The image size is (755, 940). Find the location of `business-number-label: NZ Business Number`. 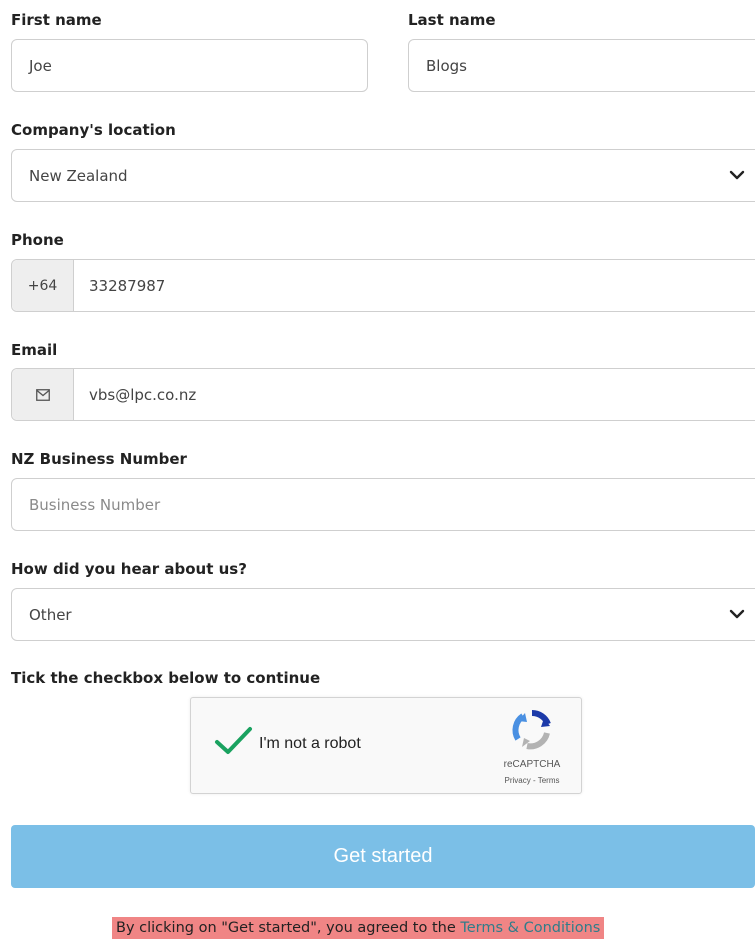

business-number-label: NZ Business Number is located at coordinates (99, 459).